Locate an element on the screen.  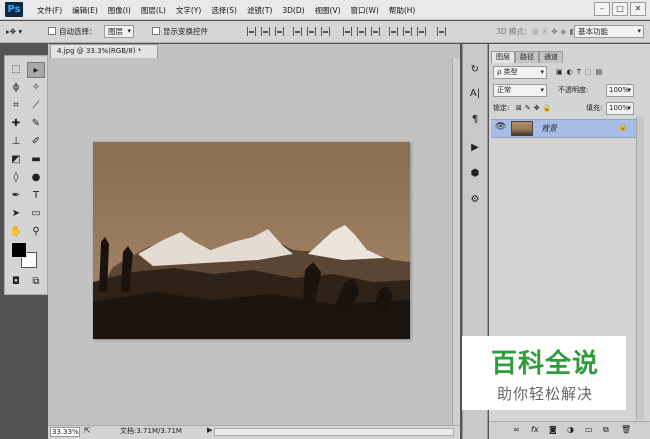
auto-select-option: 自动选择： is located at coordinates (72, 32).